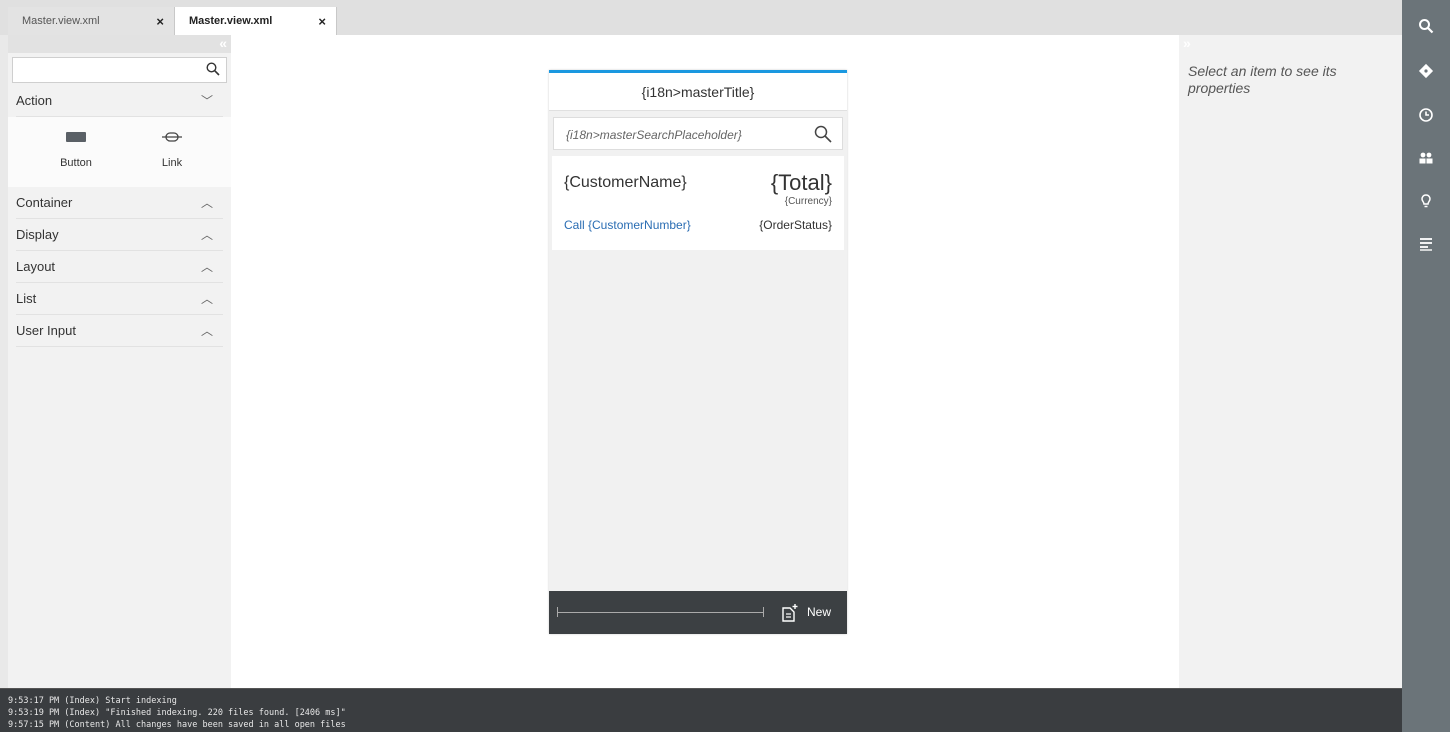  What do you see at coordinates (1426, 71) in the screenshot?
I see `git-icon` at bounding box center [1426, 71].